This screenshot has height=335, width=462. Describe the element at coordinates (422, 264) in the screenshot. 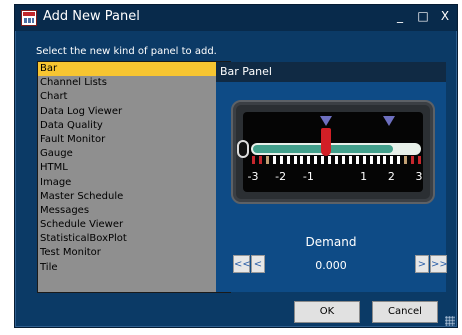

I see `forward-button: >` at that location.